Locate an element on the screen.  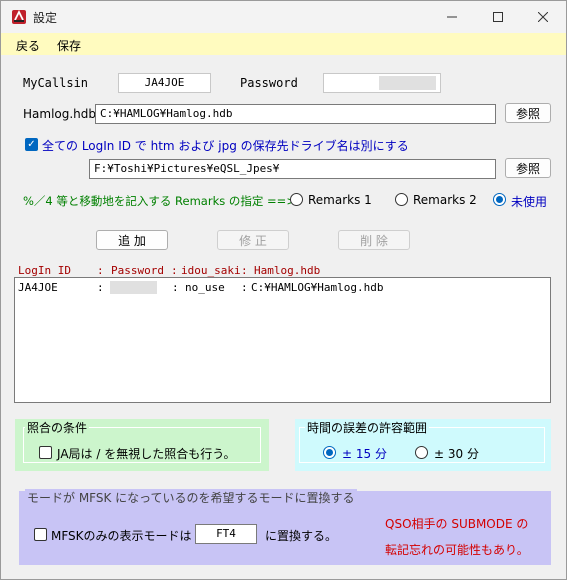
edit-button: 修 正 is located at coordinates (253, 240).